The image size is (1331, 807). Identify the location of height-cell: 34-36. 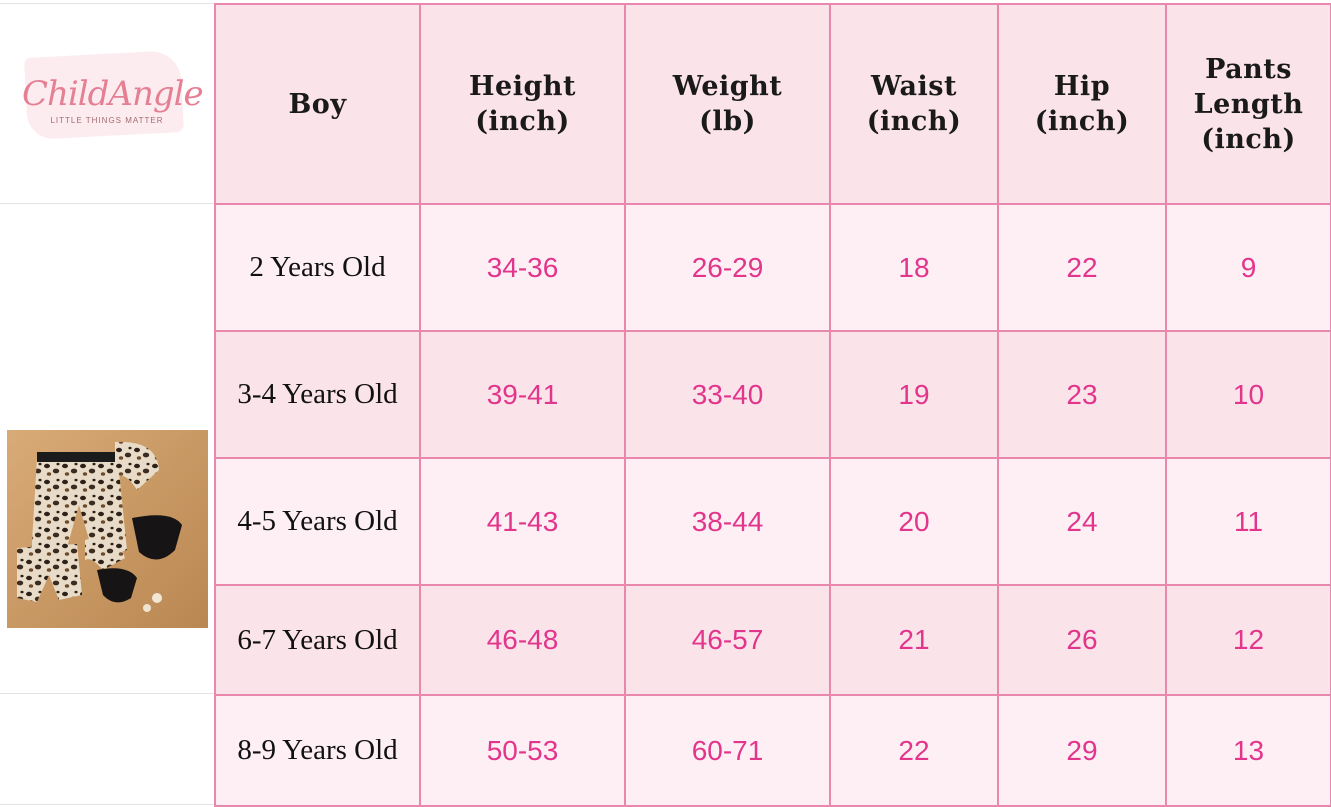
(522, 267).